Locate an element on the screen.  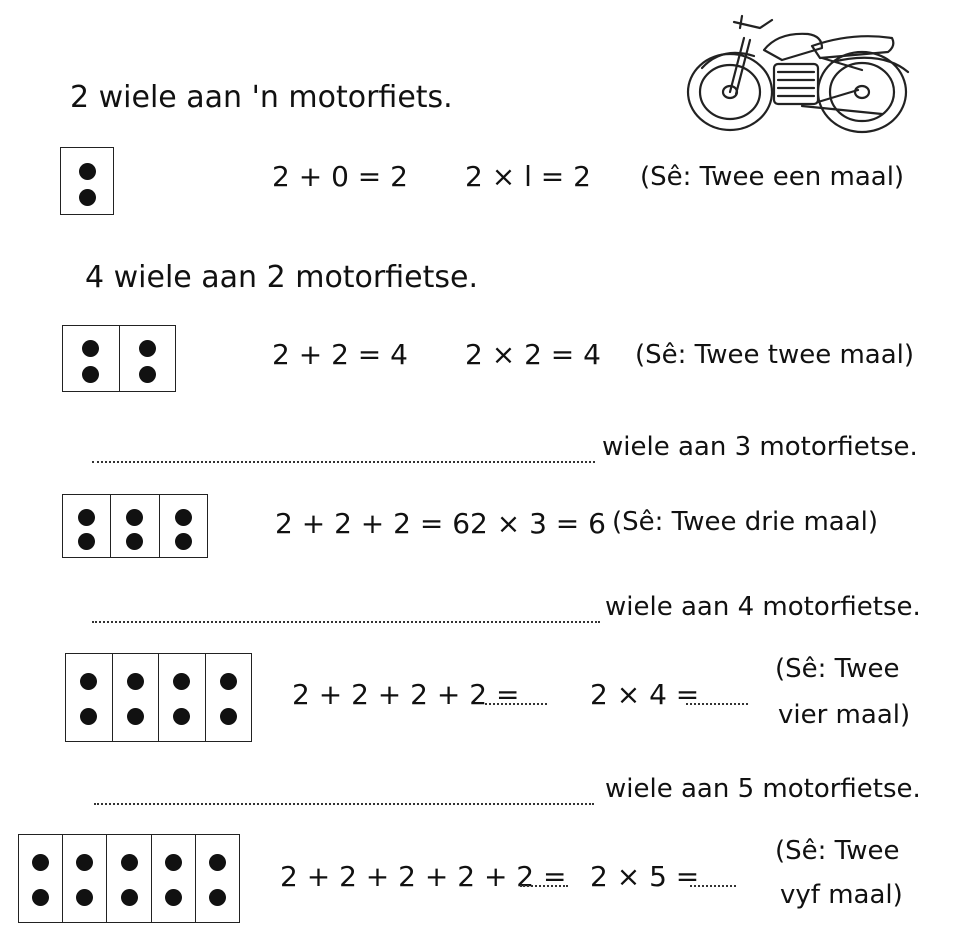
say-row-5-line-1: (Sê: Twee is located at coordinates (837, 851).